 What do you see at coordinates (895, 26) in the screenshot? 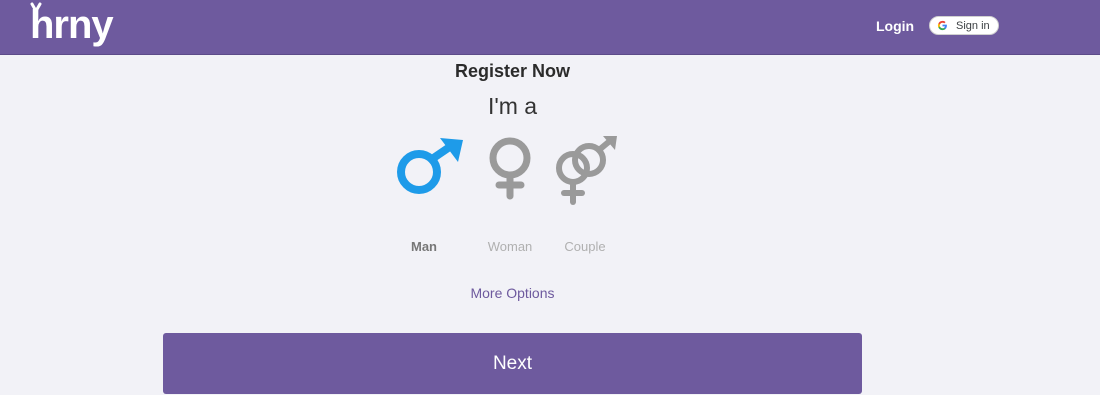
I see `login-link: Login` at bounding box center [895, 26].